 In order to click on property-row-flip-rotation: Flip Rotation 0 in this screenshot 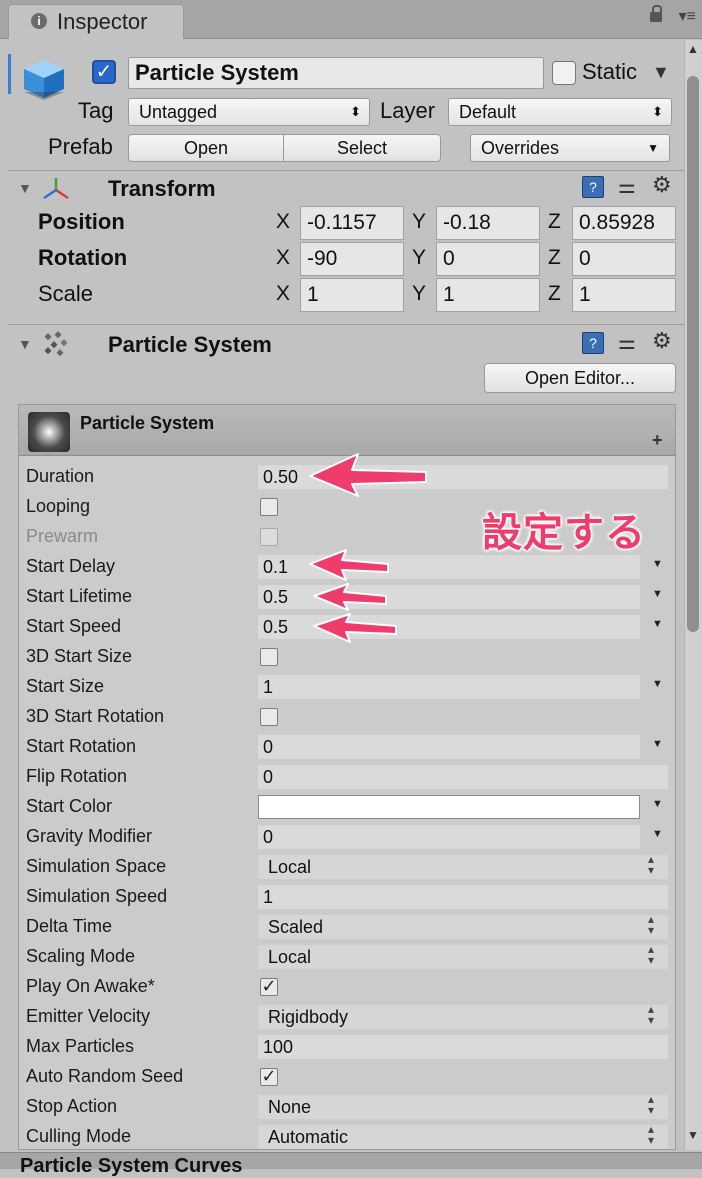, I will do `click(349, 777)`.